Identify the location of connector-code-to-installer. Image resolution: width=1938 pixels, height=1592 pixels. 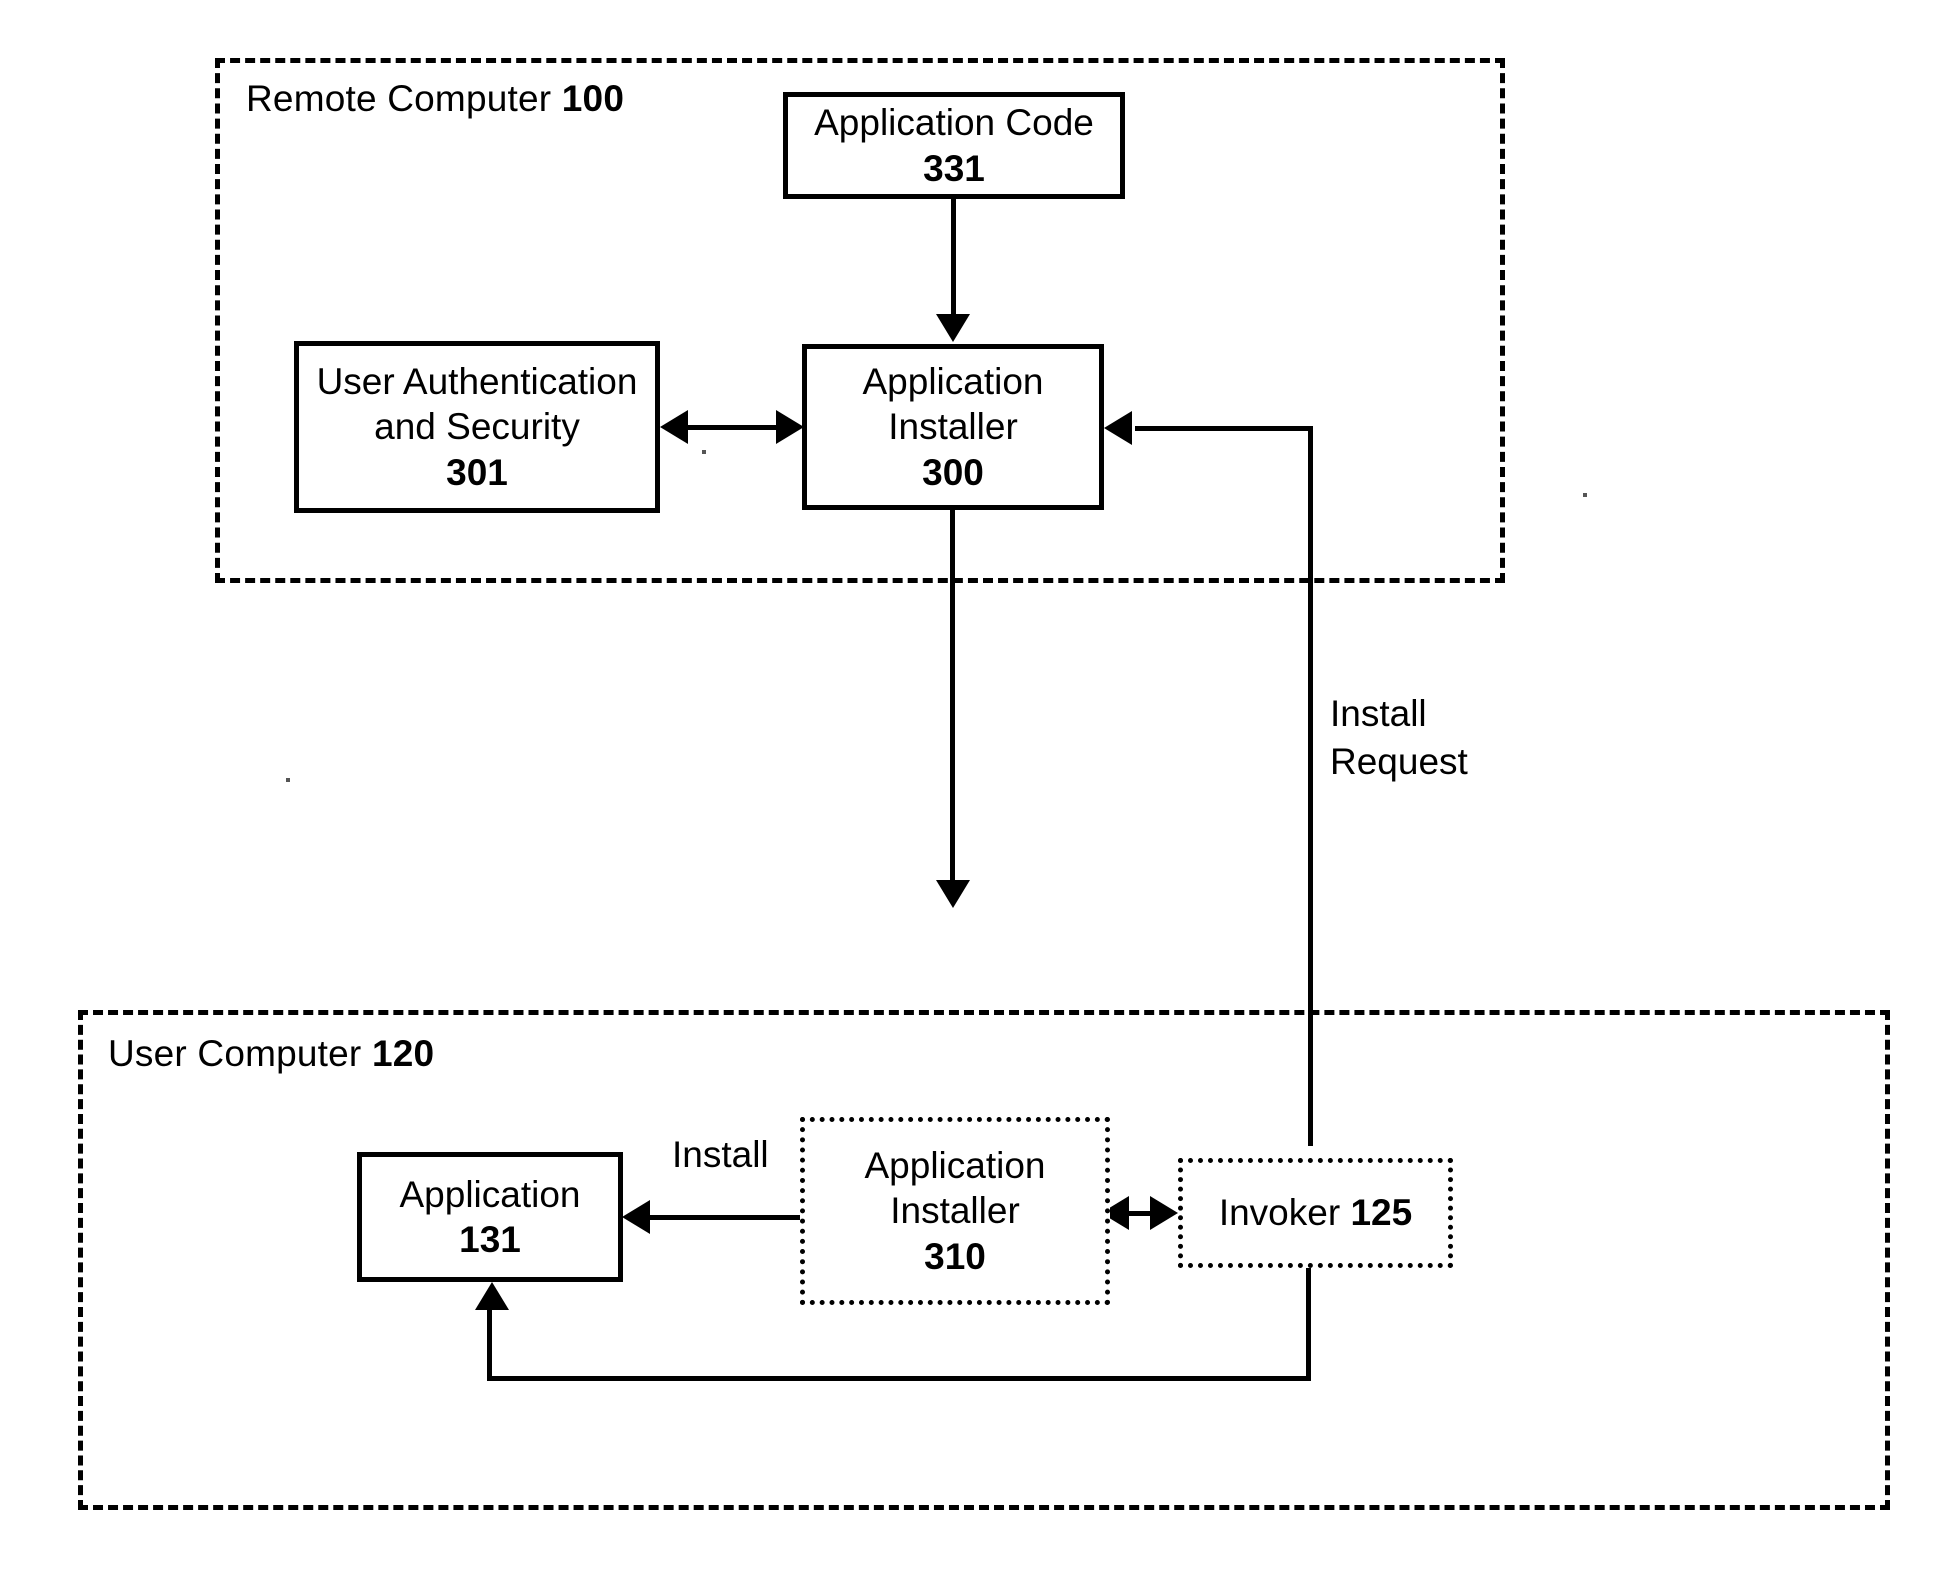
(953, 264).